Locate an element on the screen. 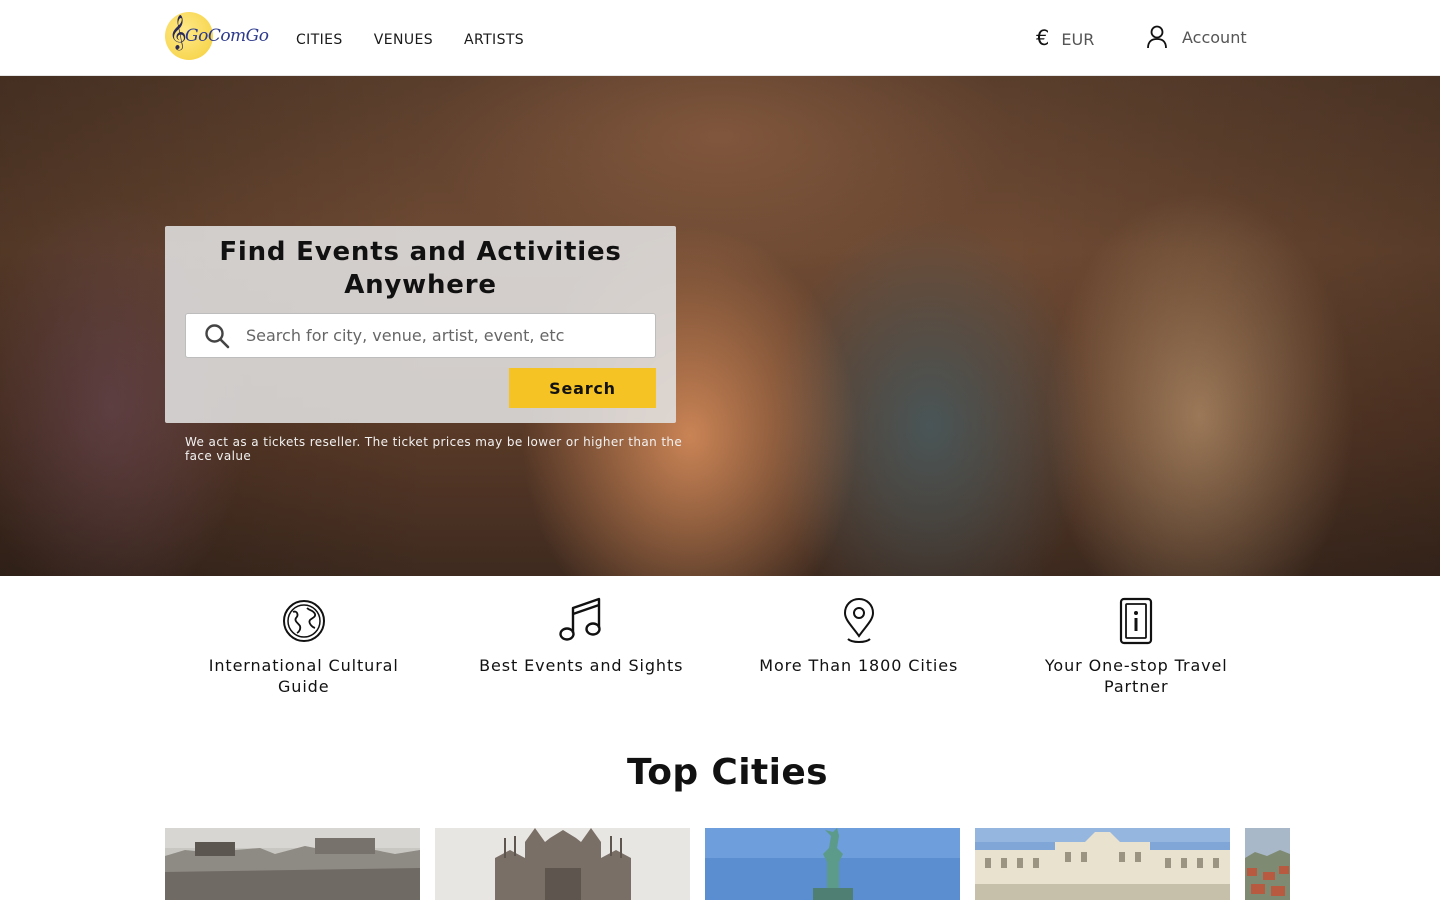  account-button: Account is located at coordinates (1196, 37).